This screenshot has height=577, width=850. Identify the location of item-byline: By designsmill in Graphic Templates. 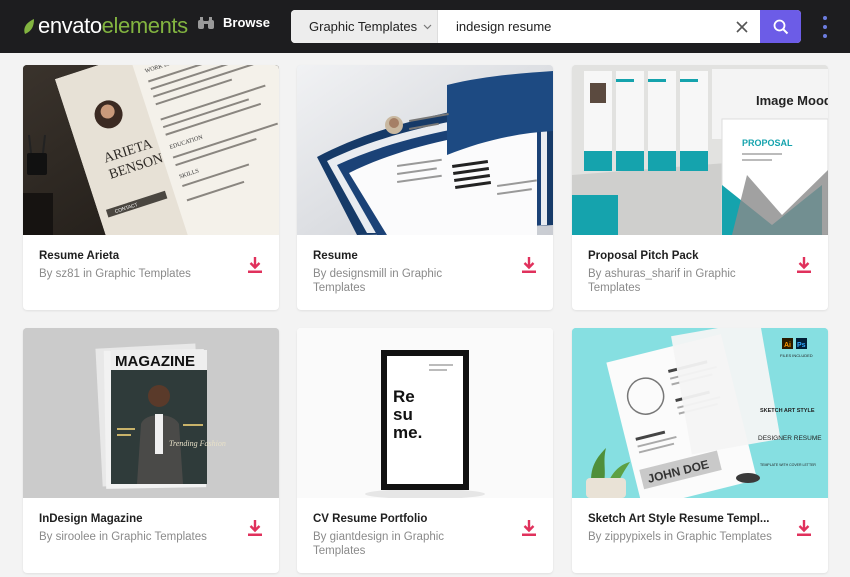
(378, 281).